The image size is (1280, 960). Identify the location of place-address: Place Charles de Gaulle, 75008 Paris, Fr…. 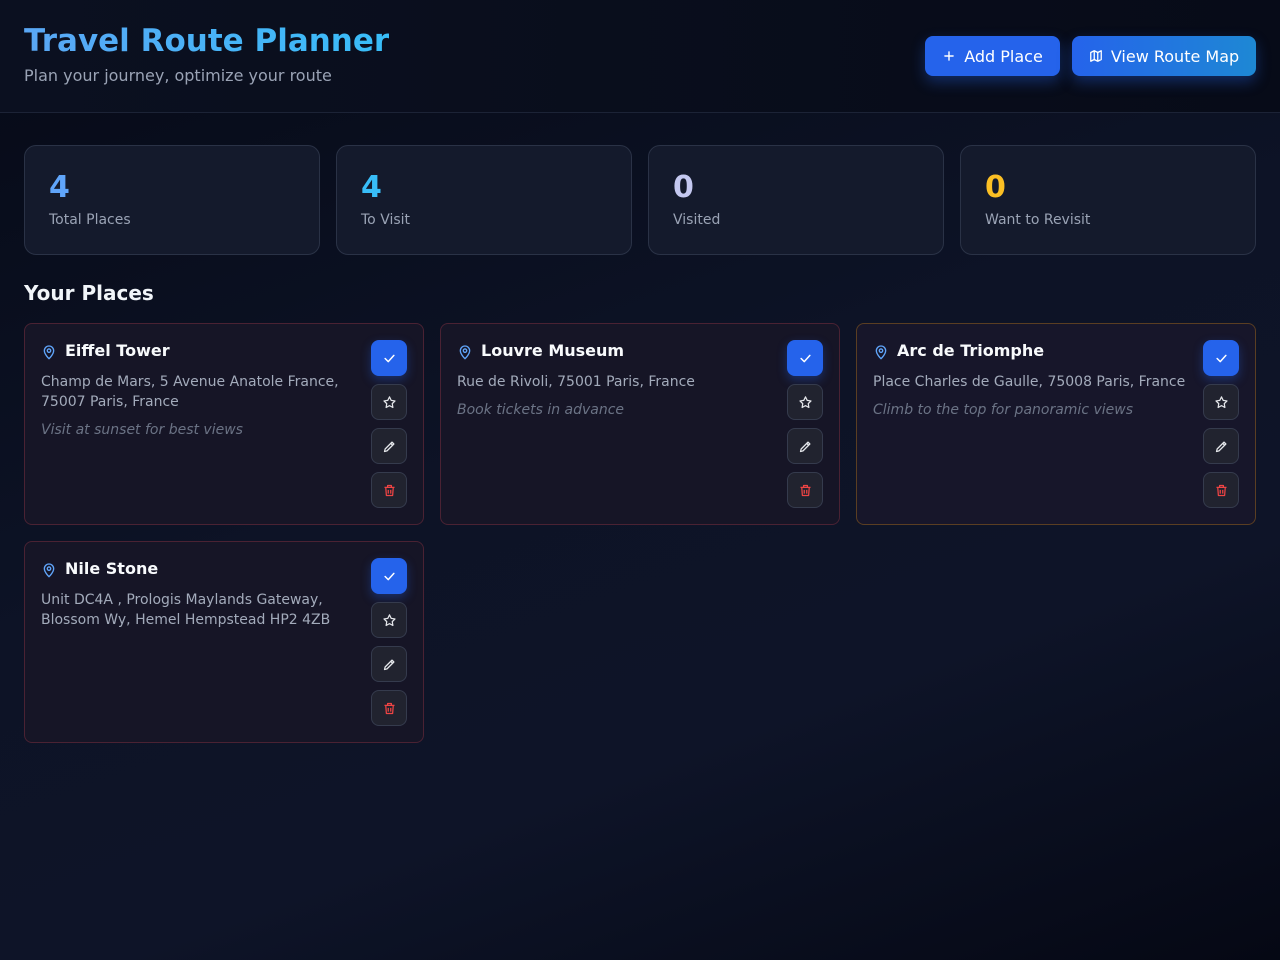
(1029, 382).